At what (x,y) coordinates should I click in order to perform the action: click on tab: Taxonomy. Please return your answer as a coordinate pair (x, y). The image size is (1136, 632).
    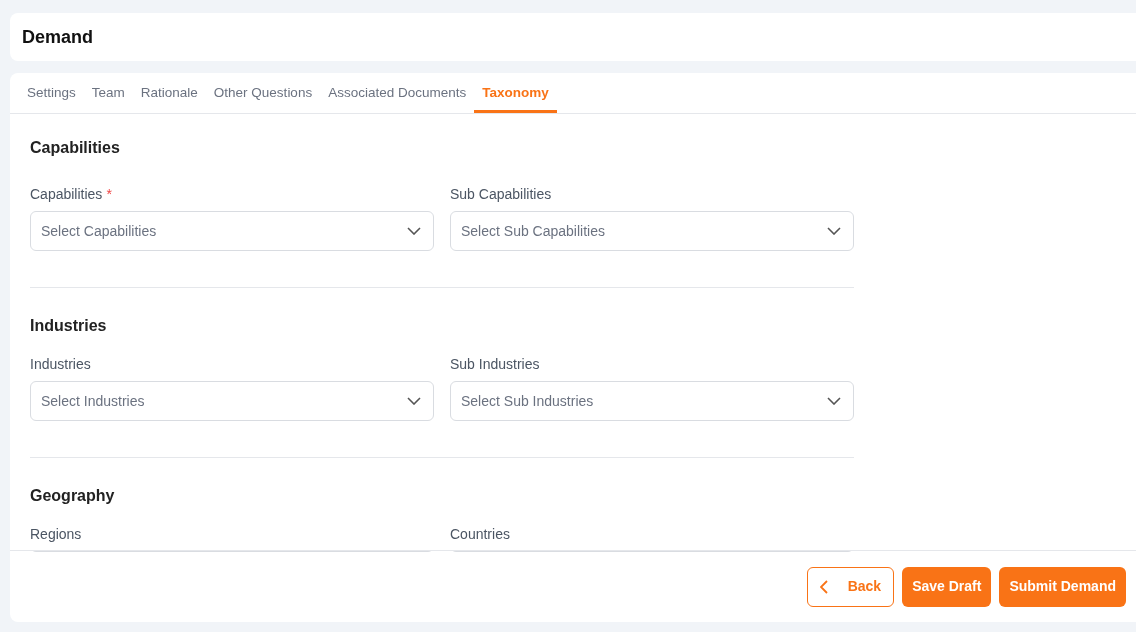
    Looking at the image, I should click on (515, 93).